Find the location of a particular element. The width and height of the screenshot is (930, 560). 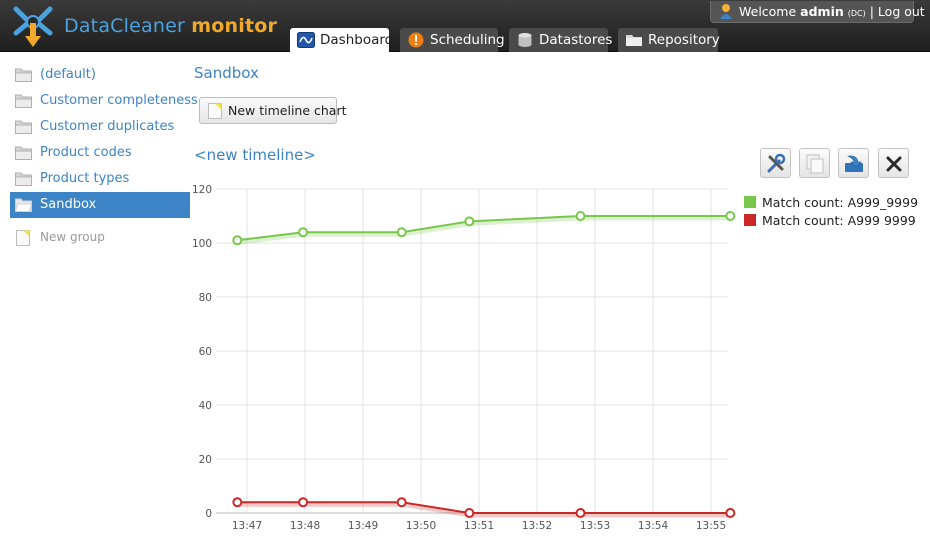

close-chart-button is located at coordinates (893, 163).